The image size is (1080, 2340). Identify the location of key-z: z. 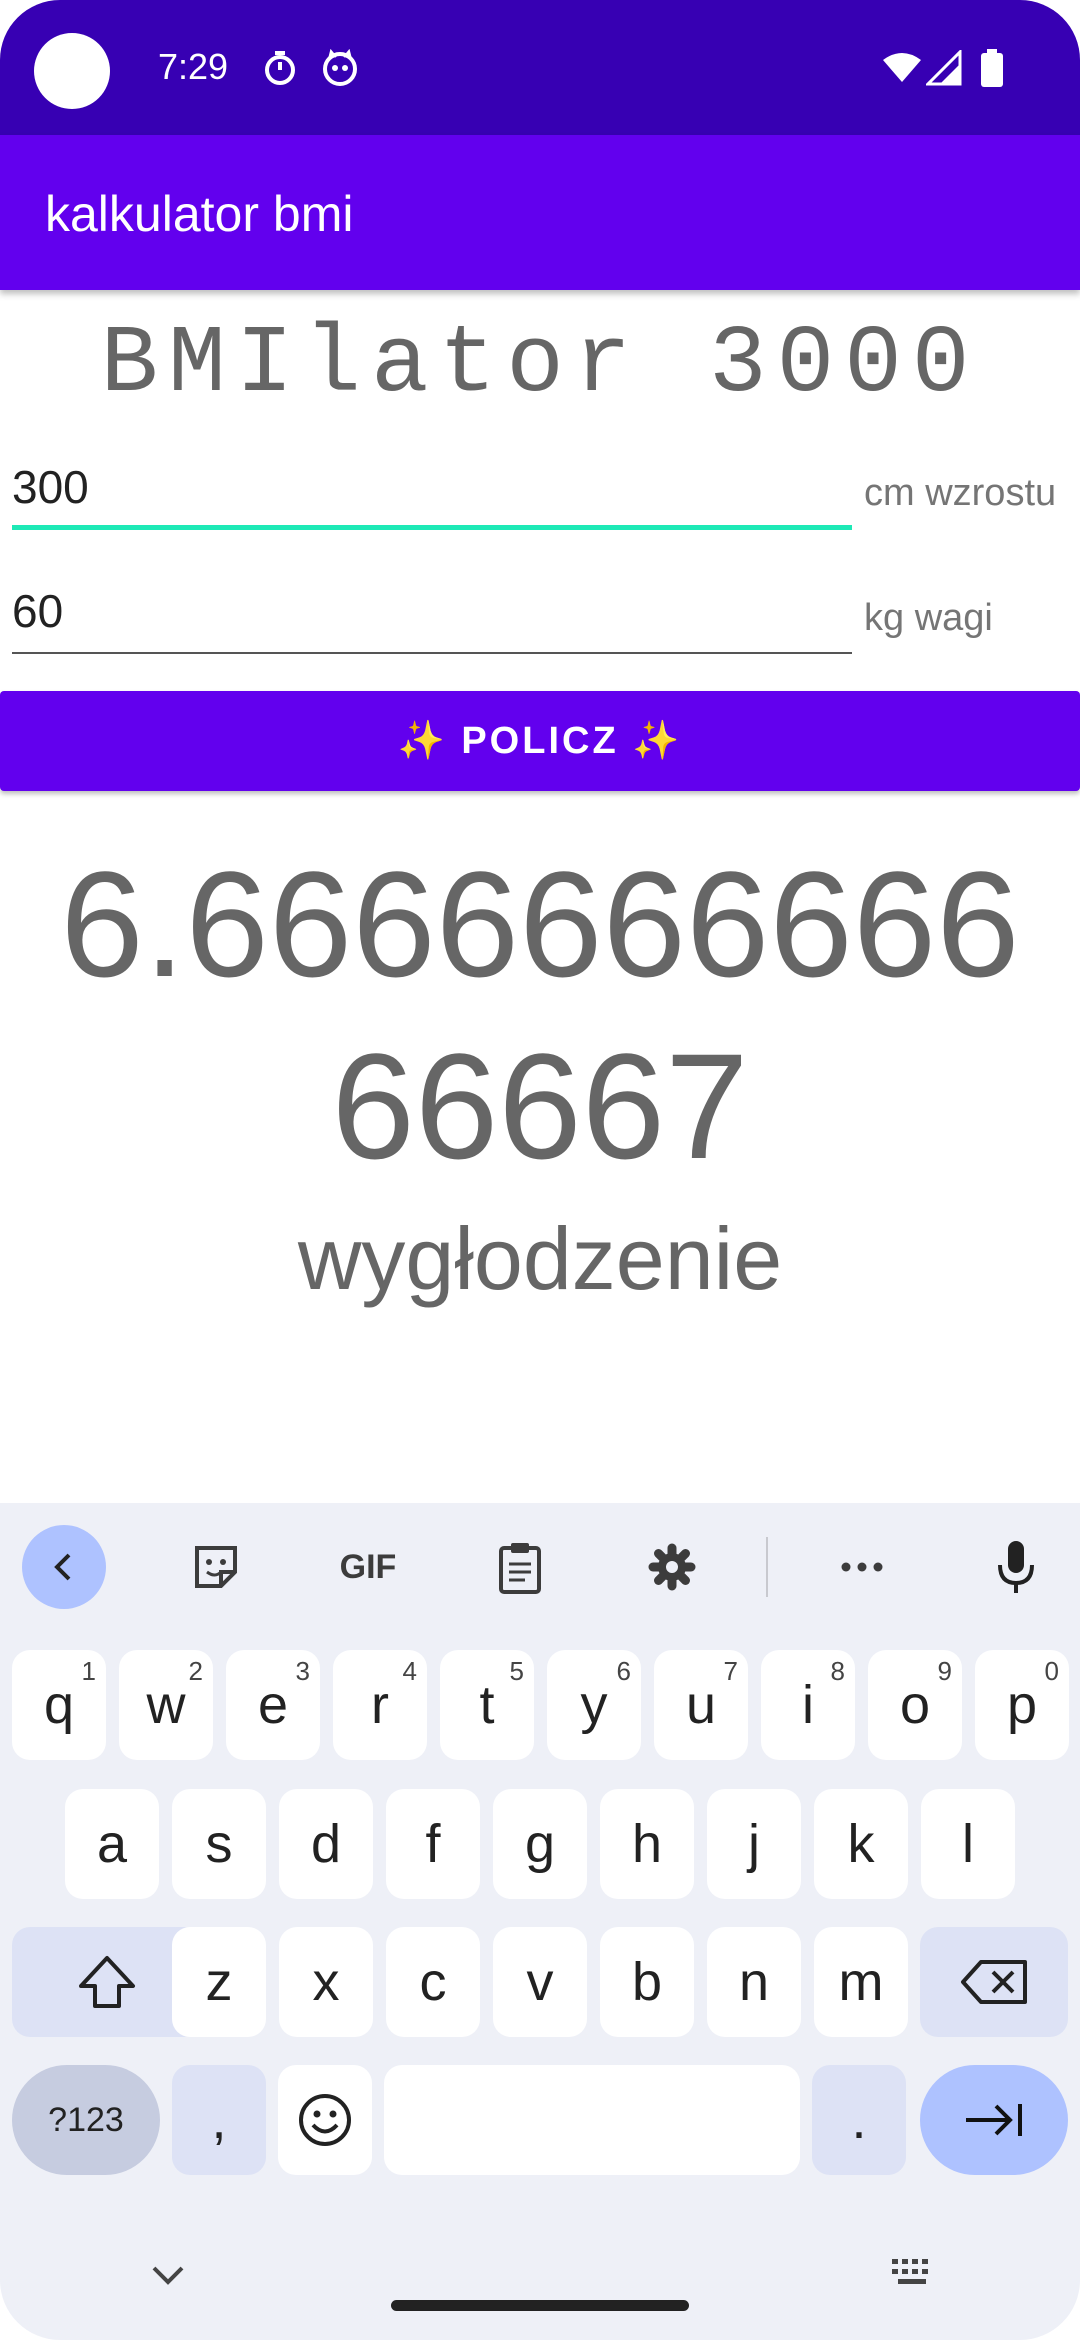
(219, 1982).